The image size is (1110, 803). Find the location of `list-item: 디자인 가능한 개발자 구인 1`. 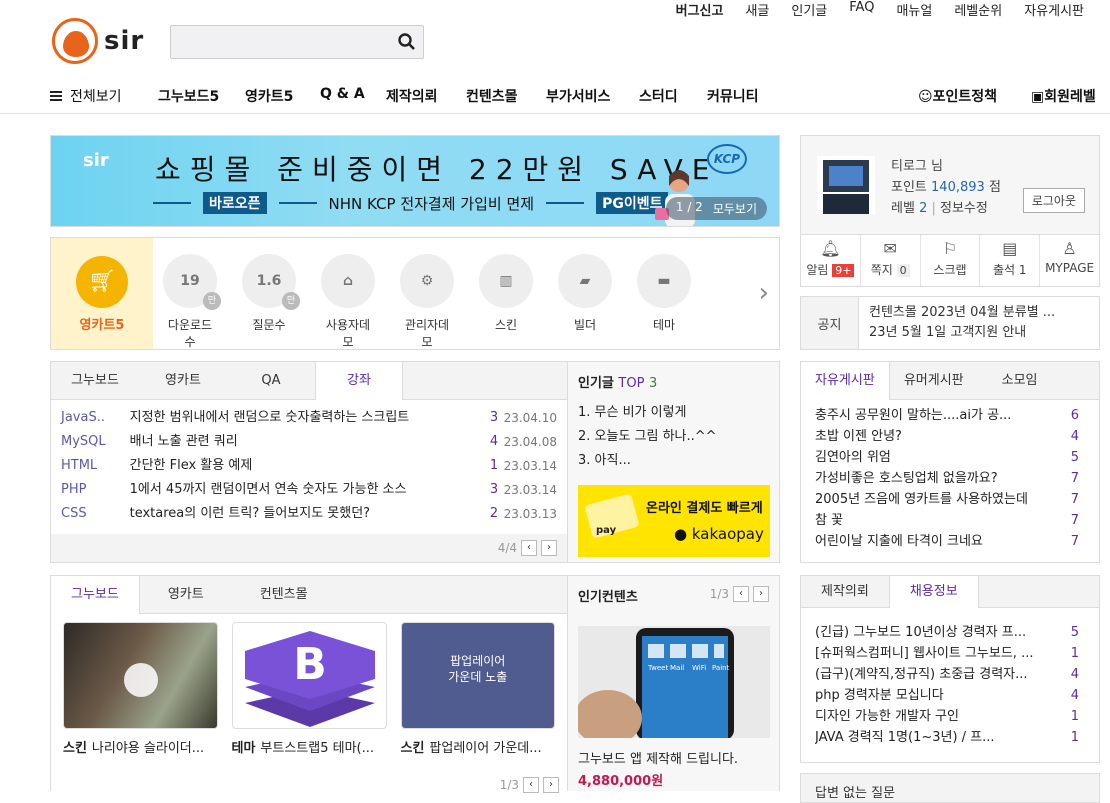

list-item: 디자인 가능한 개발자 구인 1 is located at coordinates (950, 716).